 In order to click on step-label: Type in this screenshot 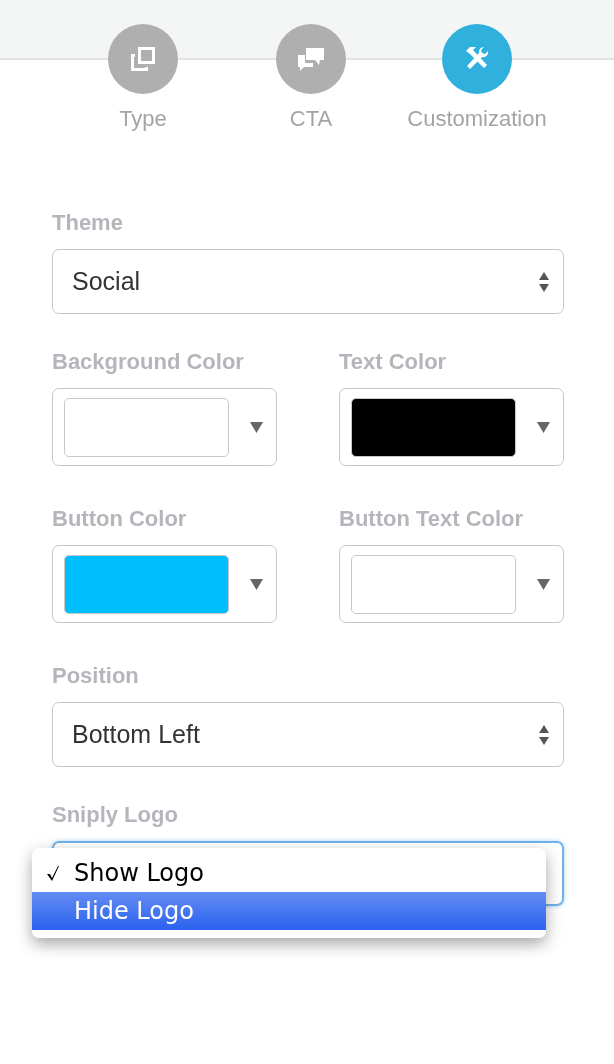, I will do `click(143, 119)`.